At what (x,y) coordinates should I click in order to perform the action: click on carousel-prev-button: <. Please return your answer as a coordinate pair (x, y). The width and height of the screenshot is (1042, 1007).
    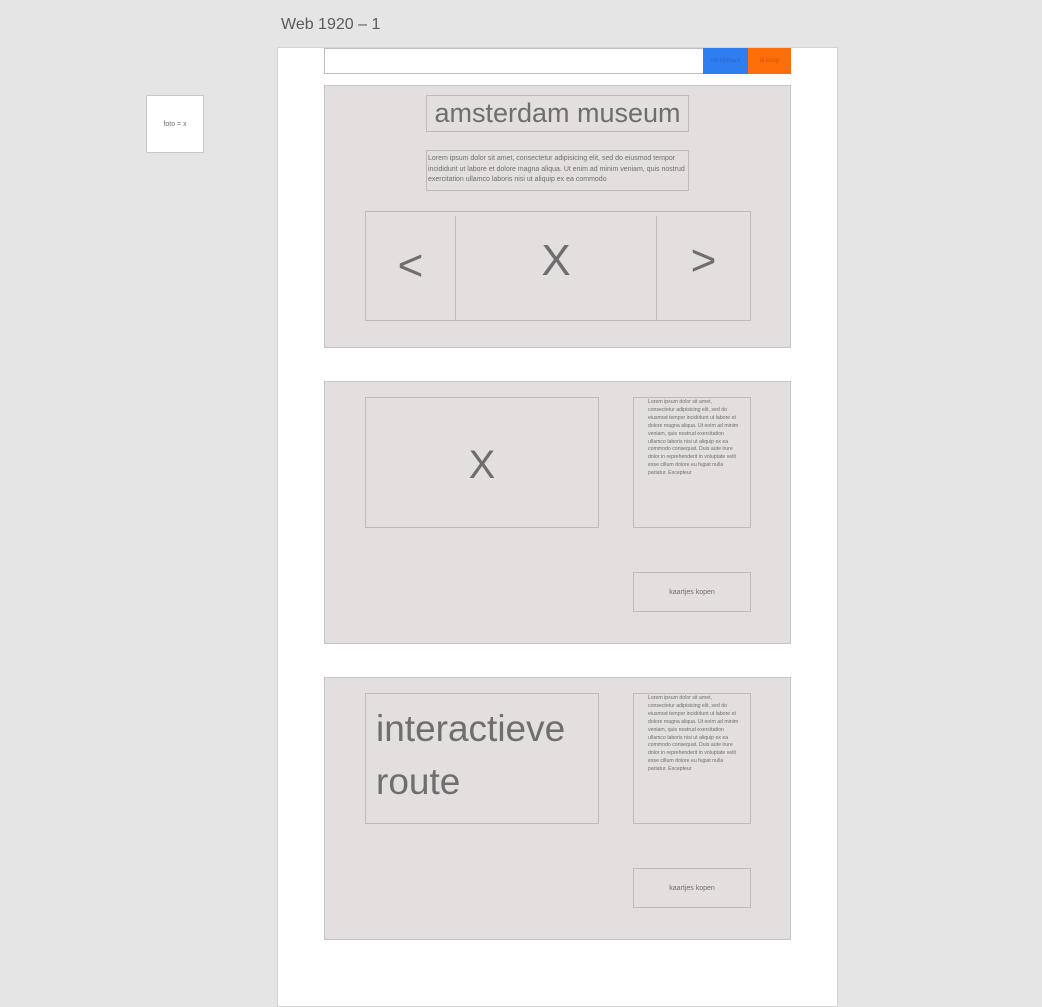
    Looking at the image, I should click on (410, 266).